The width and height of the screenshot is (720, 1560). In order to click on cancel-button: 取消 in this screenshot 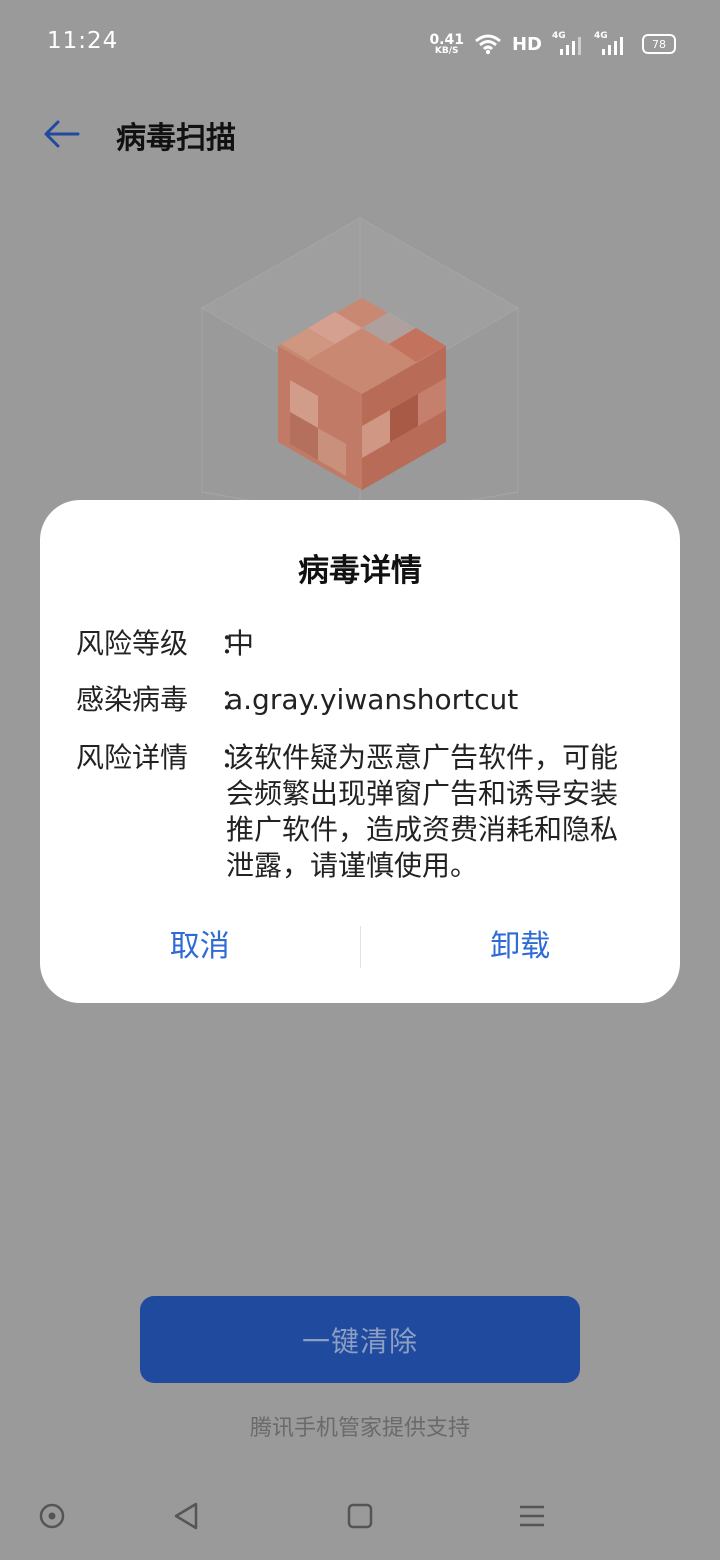, I will do `click(200, 947)`.